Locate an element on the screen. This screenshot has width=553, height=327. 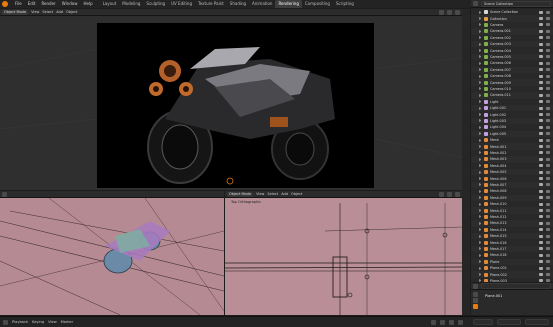
tab-layout: Layout is located at coordinates (110, 4).